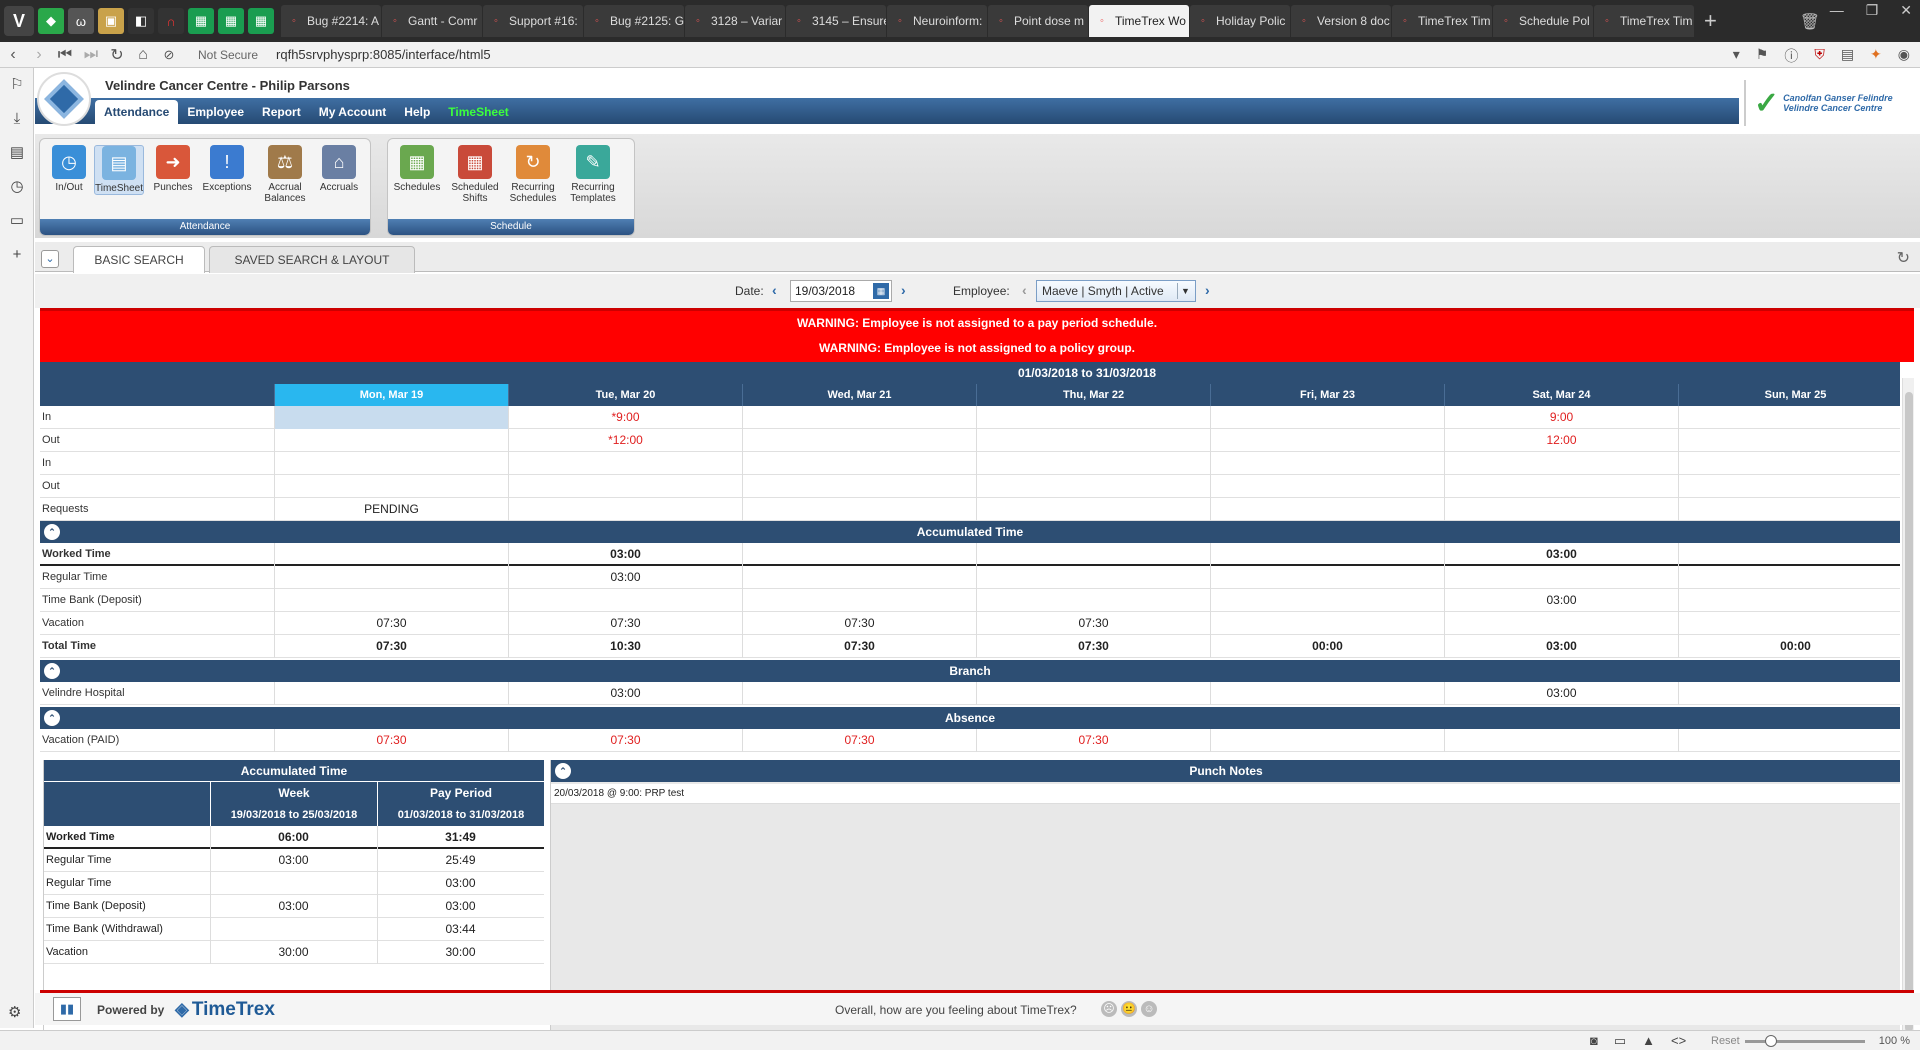  I want to click on home-icon: ⌂, so click(143, 55).